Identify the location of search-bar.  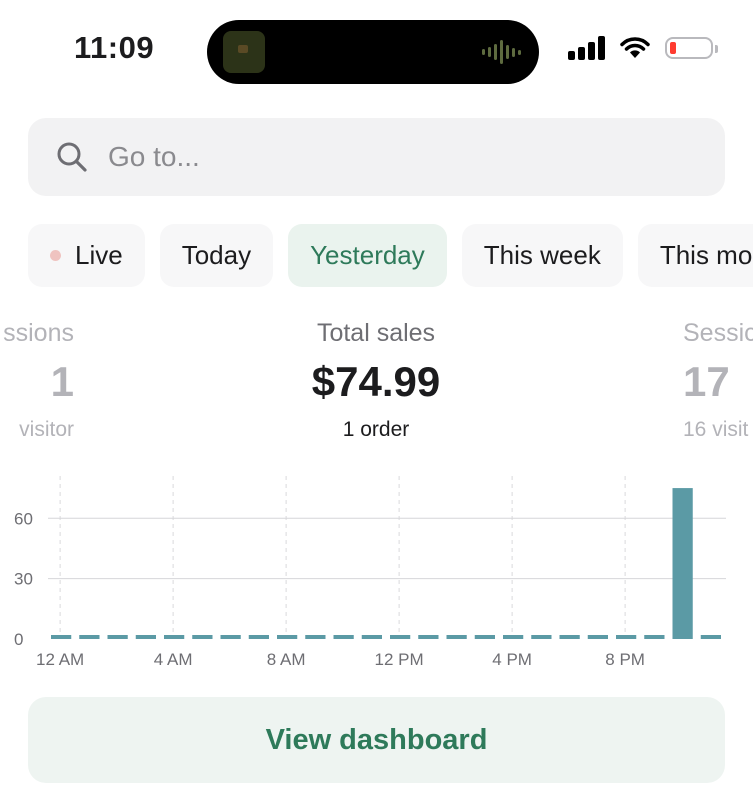
(376, 157).